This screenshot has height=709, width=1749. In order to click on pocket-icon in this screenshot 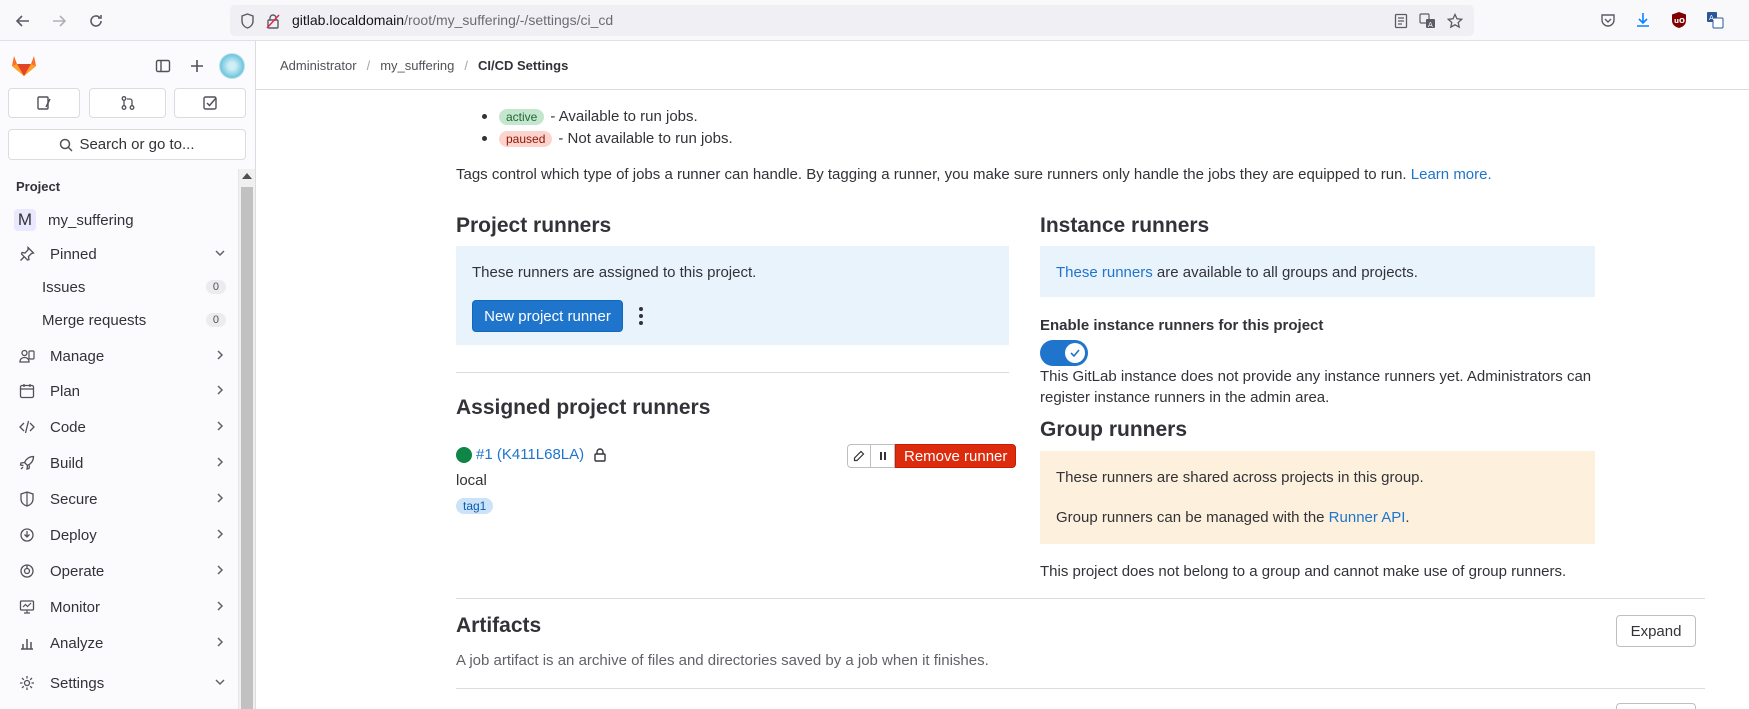, I will do `click(1608, 20)`.